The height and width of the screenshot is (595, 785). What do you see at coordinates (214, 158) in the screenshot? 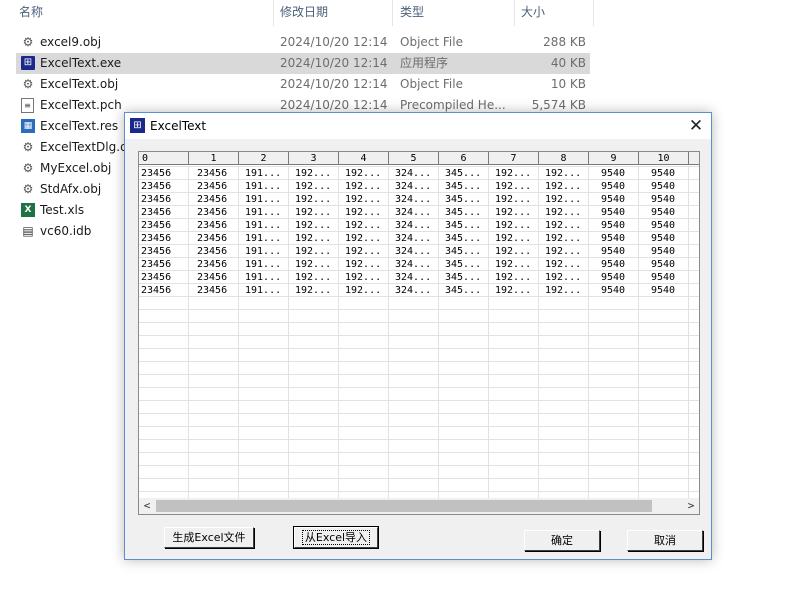
I see `column-header-cell: 1` at bounding box center [214, 158].